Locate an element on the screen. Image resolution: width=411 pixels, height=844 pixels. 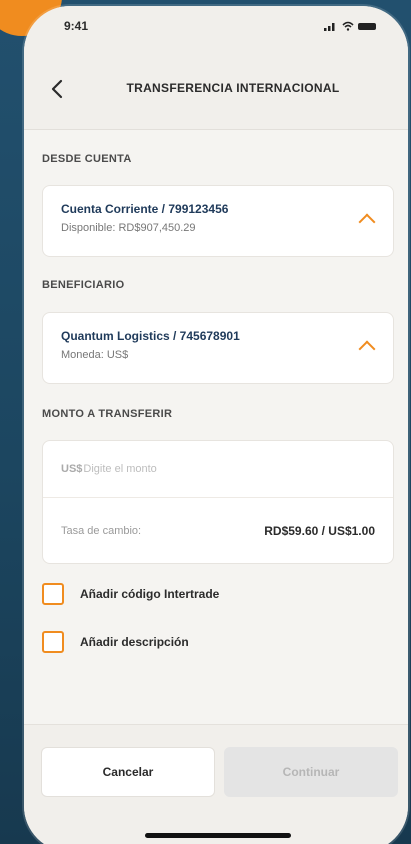
description-label: Añadir descripción is located at coordinates (134, 642).